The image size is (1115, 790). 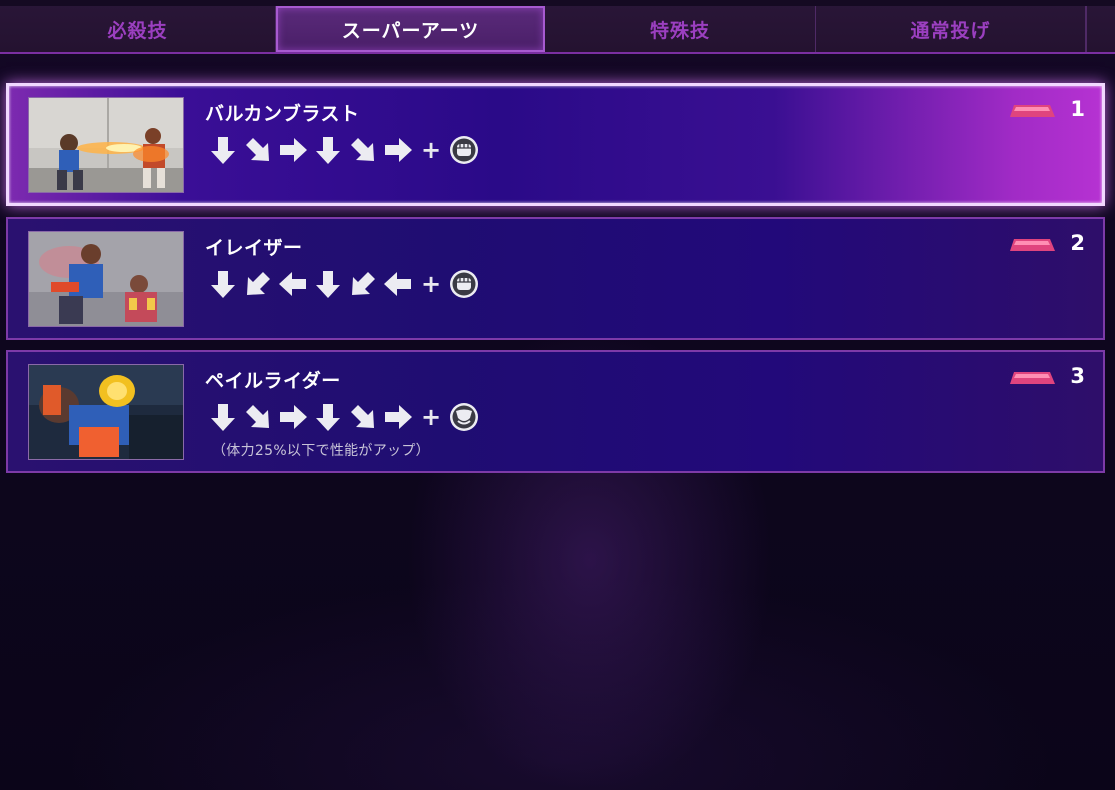 What do you see at coordinates (680, 29) in the screenshot?
I see `tab-unique-attacks: 特殊技` at bounding box center [680, 29].